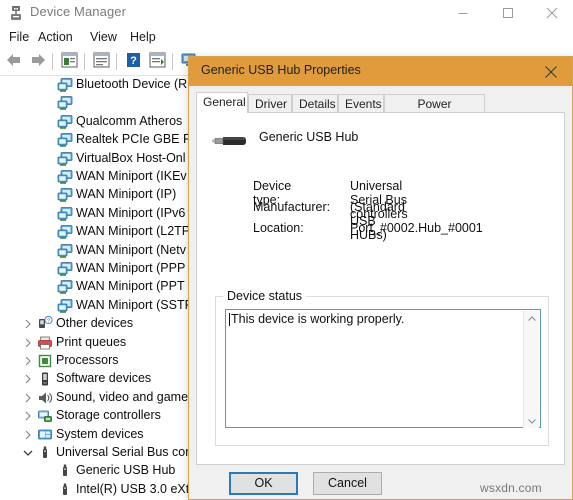 This screenshot has width=573, height=500. Describe the element at coordinates (231, 141) in the screenshot. I see `usb-plug-icon` at that location.